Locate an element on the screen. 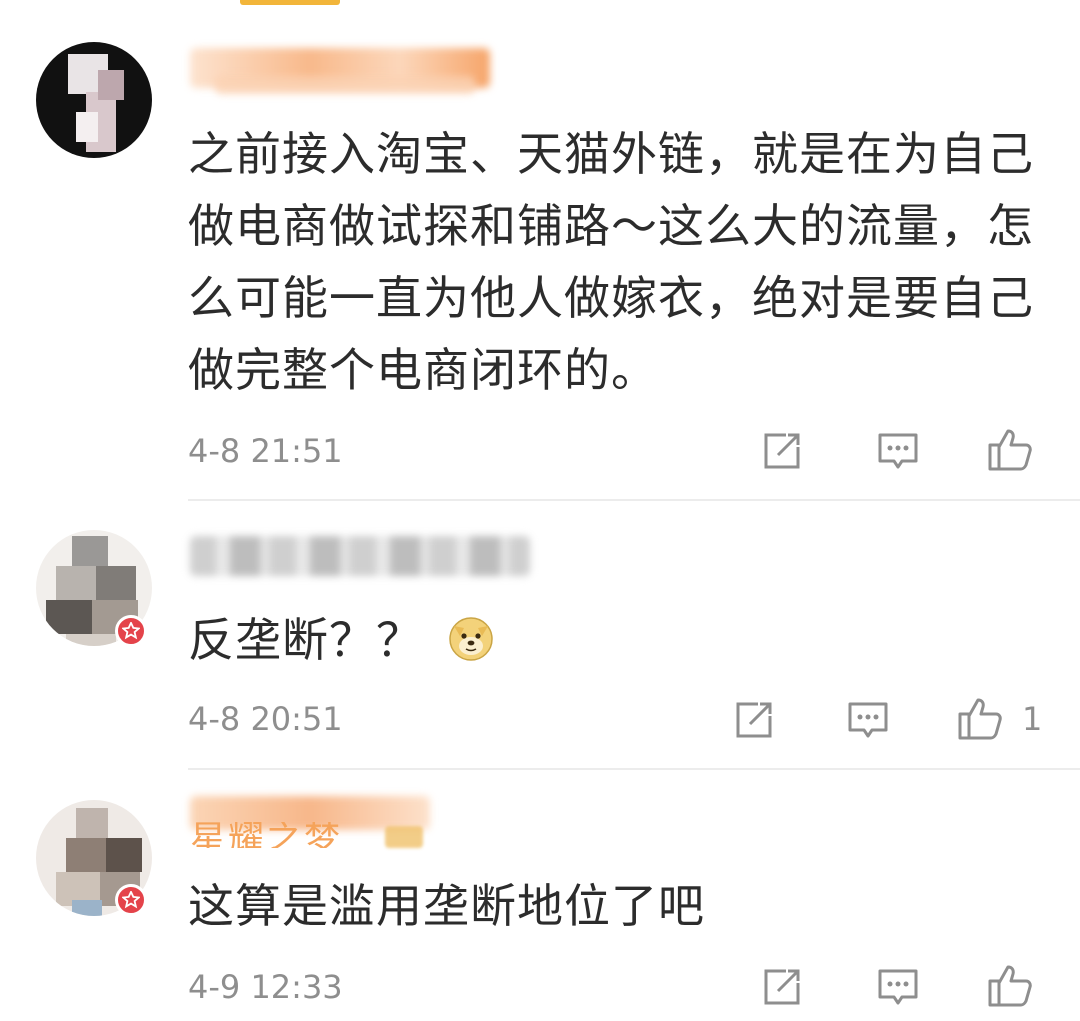 This screenshot has width=1080, height=1021. comment-bubble-icon is located at coordinates (898, 987).